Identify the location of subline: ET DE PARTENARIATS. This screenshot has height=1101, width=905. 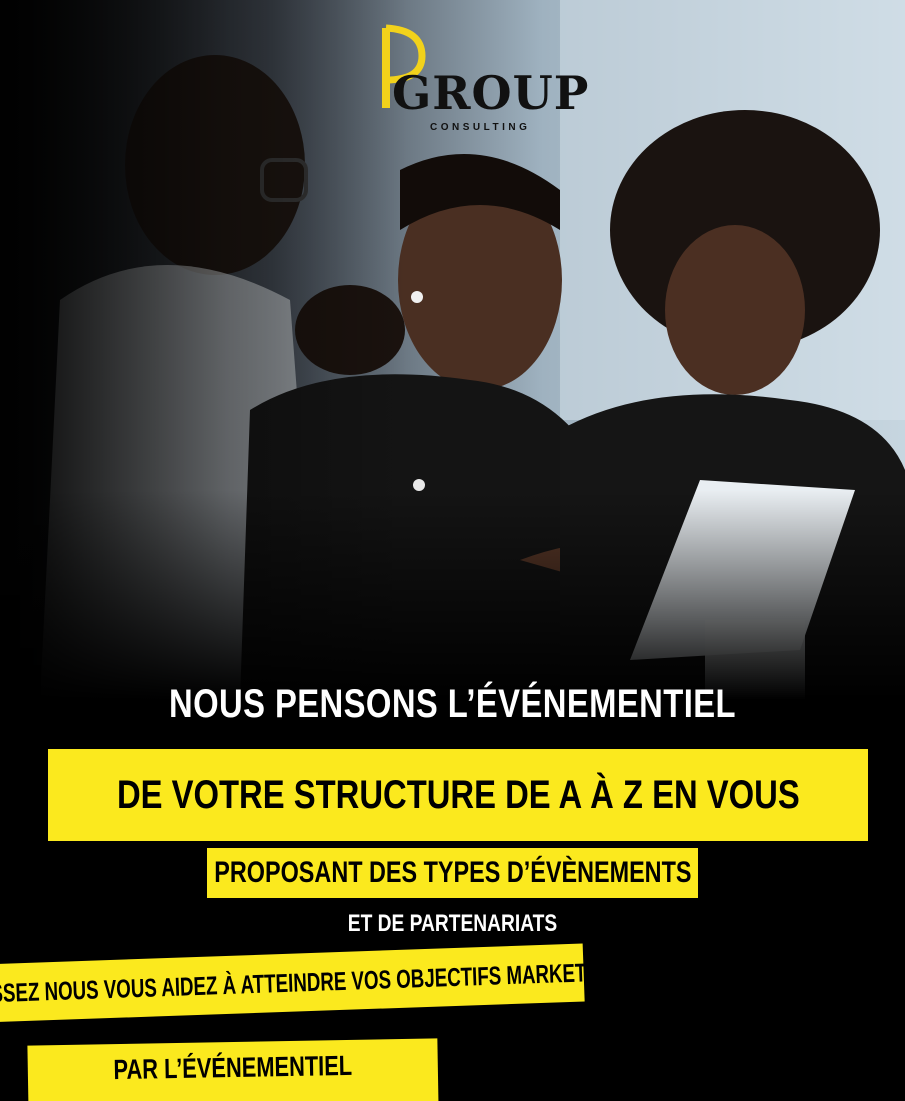
(452, 923).